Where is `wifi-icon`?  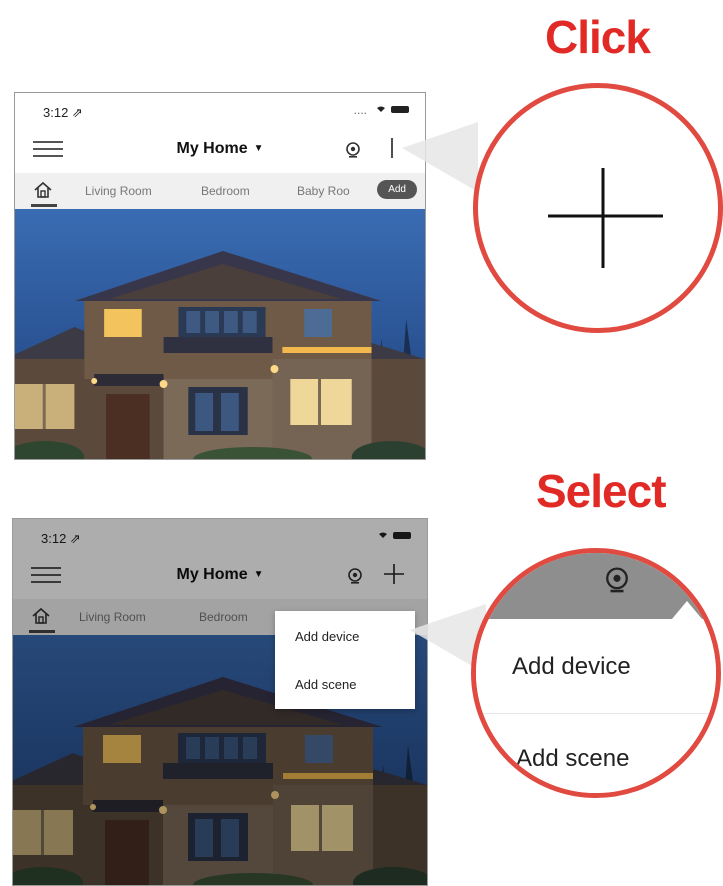 wifi-icon is located at coordinates (381, 109).